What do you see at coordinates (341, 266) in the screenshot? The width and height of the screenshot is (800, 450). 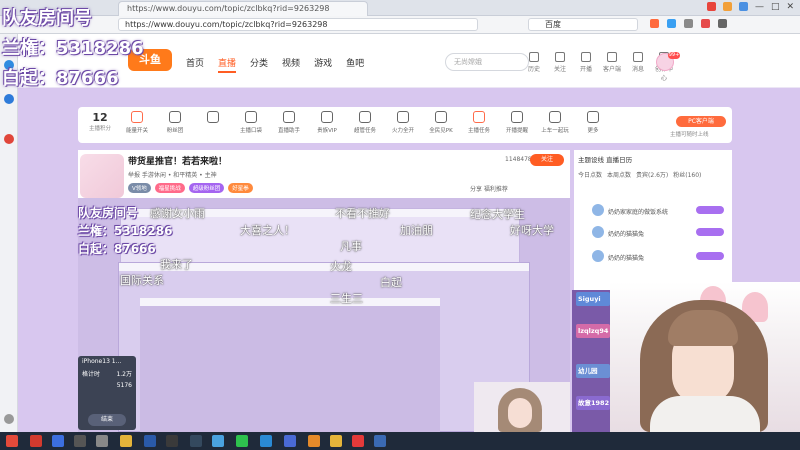 I see `danmu-text: 火龙` at bounding box center [341, 266].